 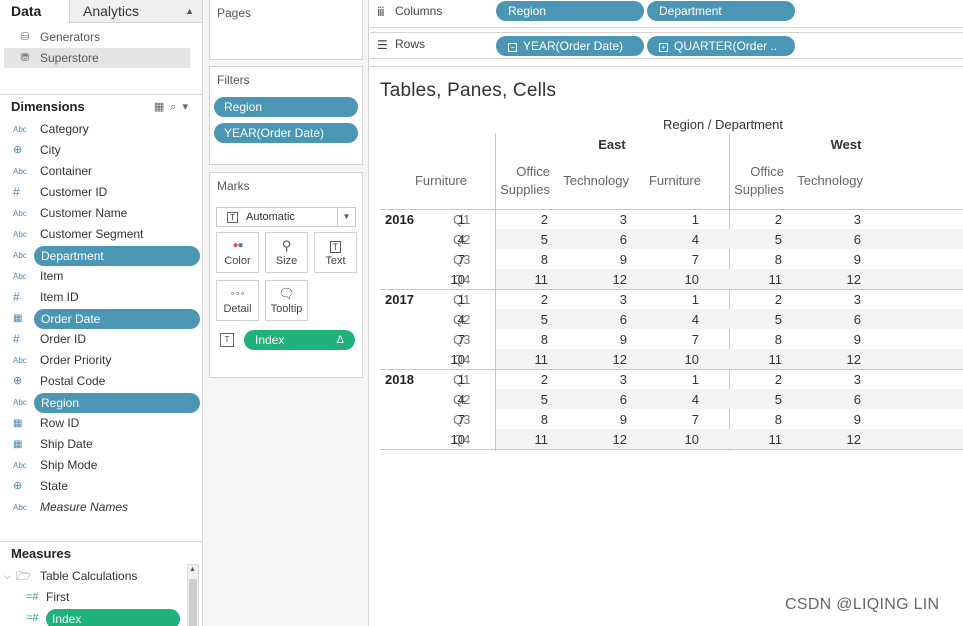 I want to click on tab-scroll-arrows-icon: ▲, so click(x=189, y=11).